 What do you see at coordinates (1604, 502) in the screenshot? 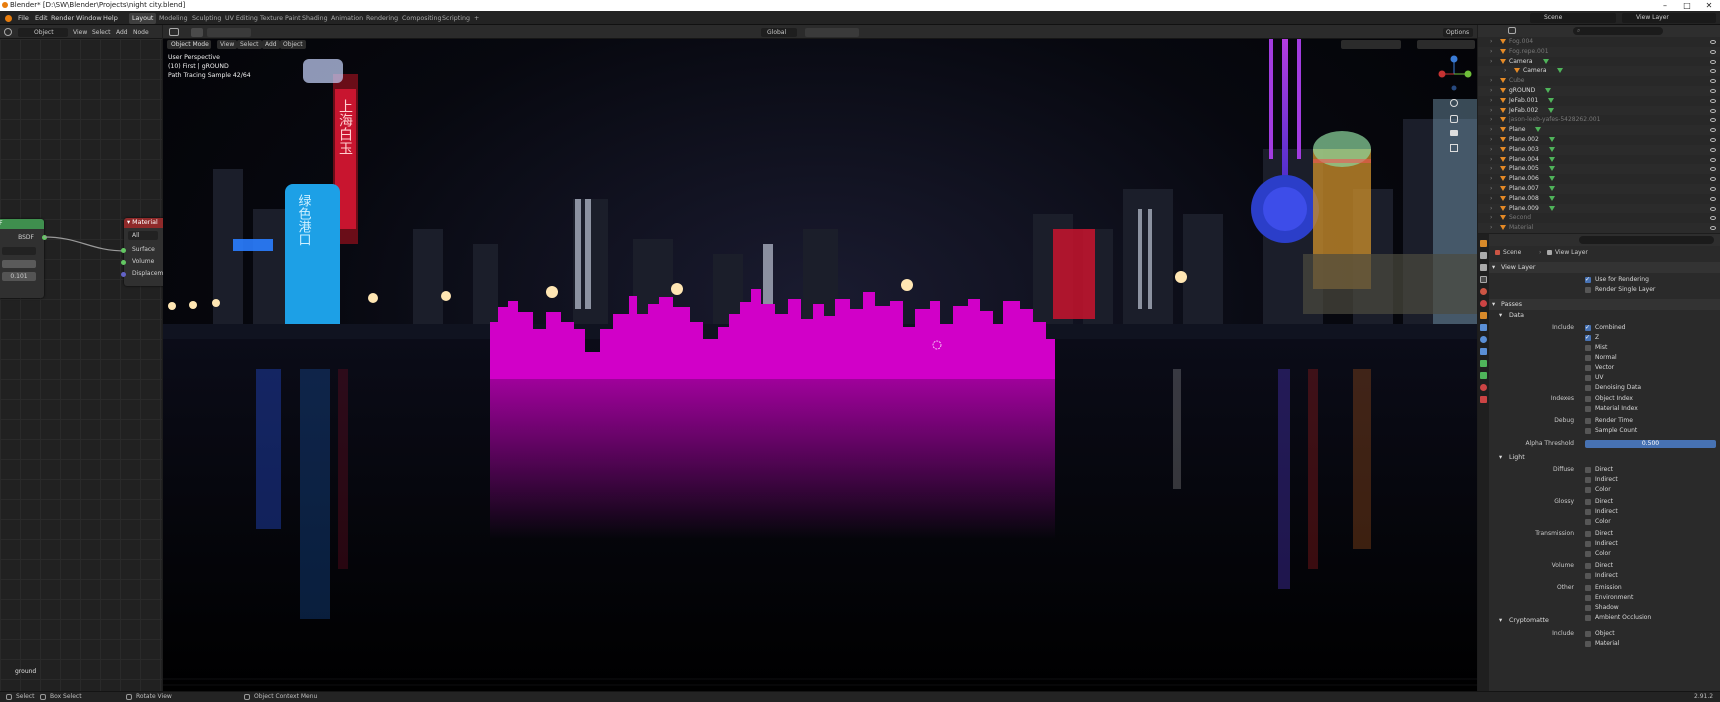
I see `glossy-pass-row: Glossy Direct` at bounding box center [1604, 502].